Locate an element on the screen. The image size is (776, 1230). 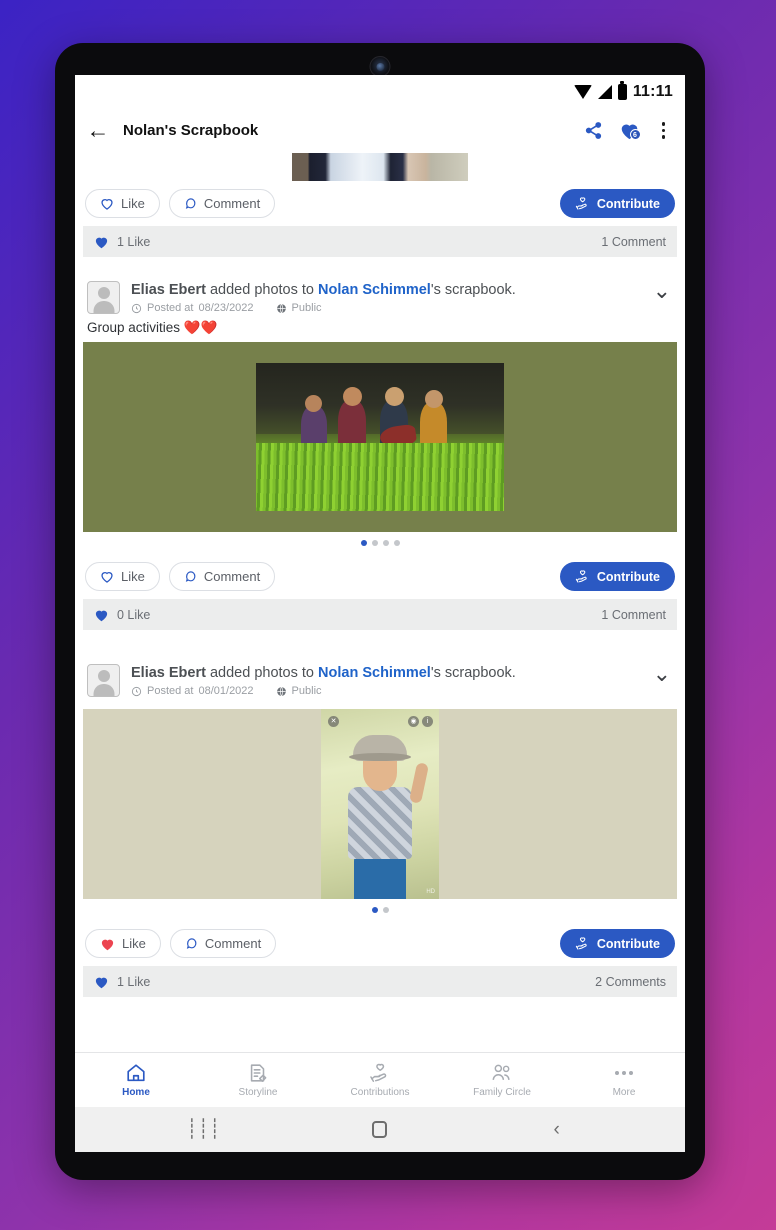
post-caption: Group activities ❤️❤️ is located at coordinates (152, 328).